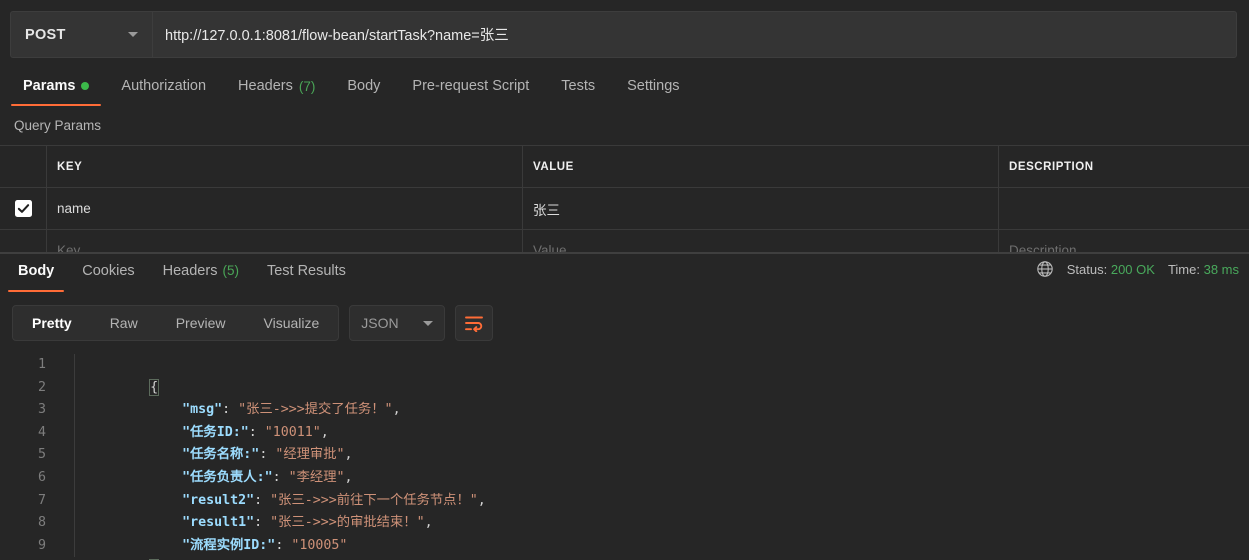  What do you see at coordinates (215, 432) in the screenshot?
I see `json-key: "任务ID:"` at bounding box center [215, 432].